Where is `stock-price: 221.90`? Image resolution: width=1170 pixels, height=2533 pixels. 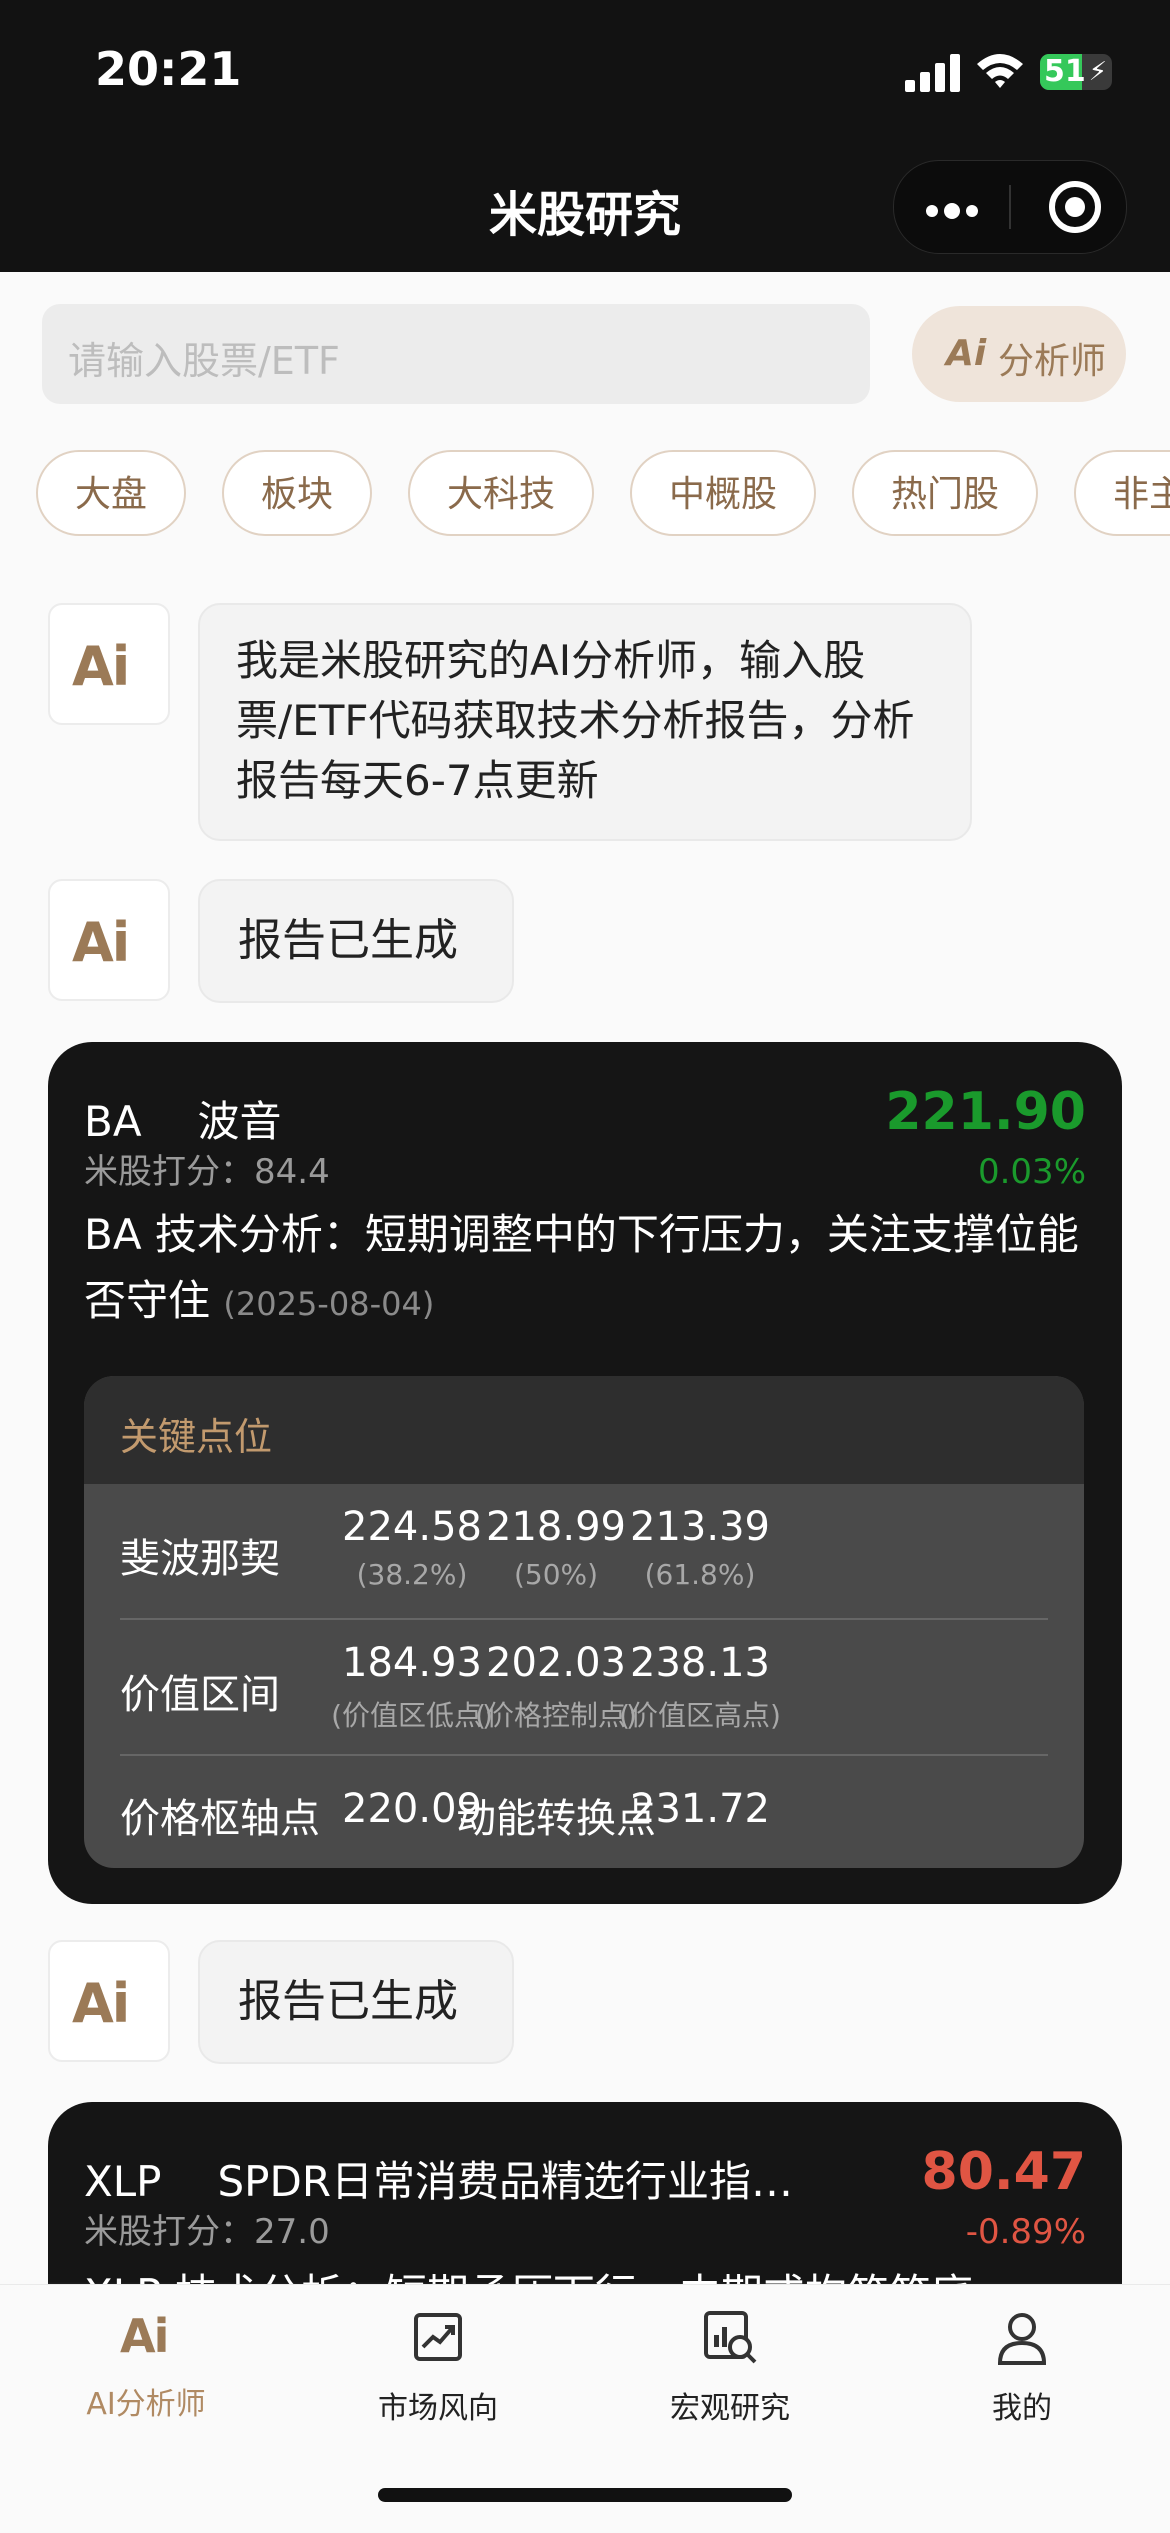 stock-price: 221.90 is located at coordinates (985, 1112).